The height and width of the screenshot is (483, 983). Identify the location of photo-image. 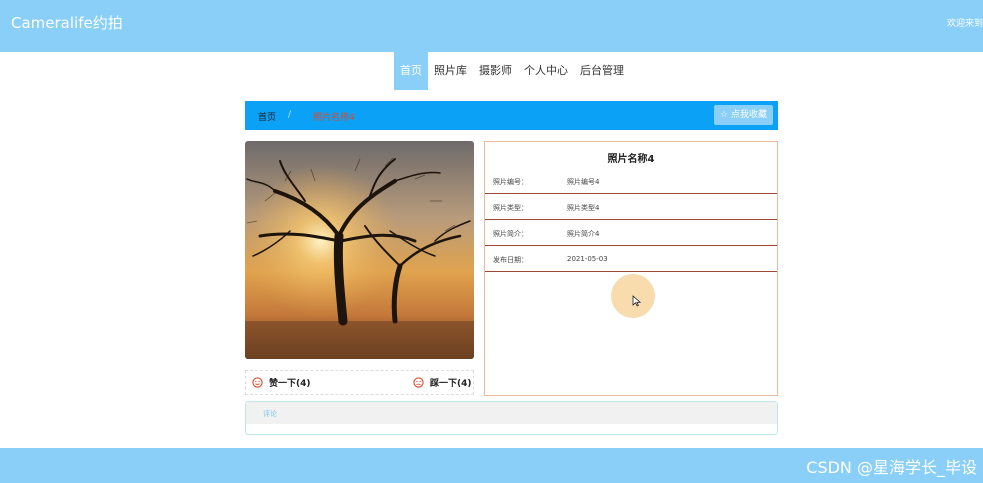
(359, 250).